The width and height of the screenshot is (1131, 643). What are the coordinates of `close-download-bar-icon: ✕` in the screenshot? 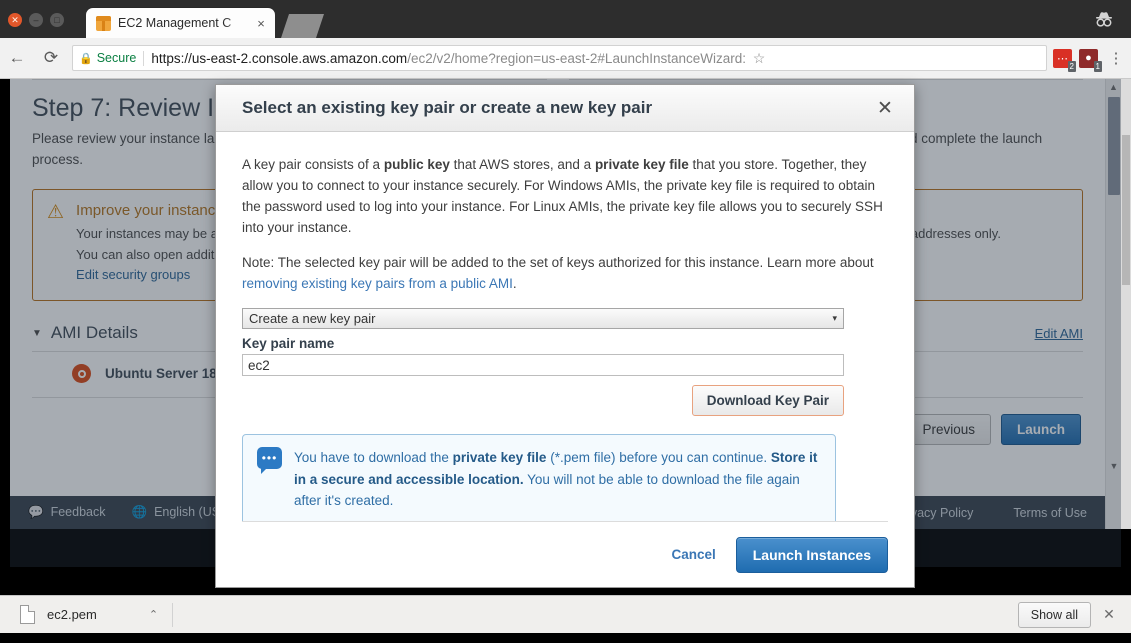 It's located at (1109, 614).